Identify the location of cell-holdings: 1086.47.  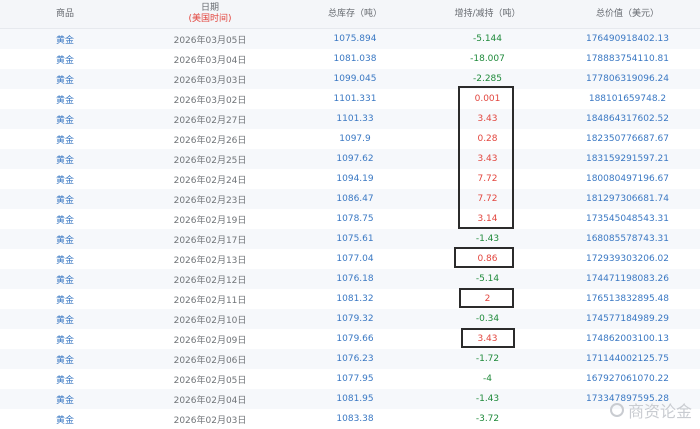
(355, 199).